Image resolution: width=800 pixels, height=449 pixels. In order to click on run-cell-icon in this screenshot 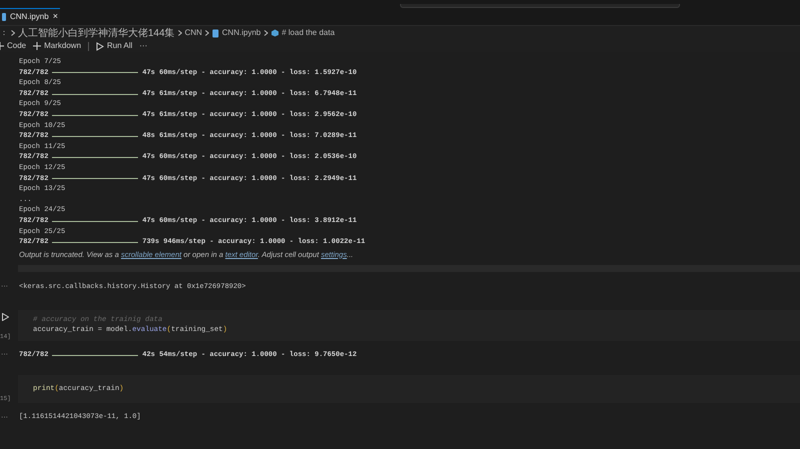, I will do `click(5, 316)`.